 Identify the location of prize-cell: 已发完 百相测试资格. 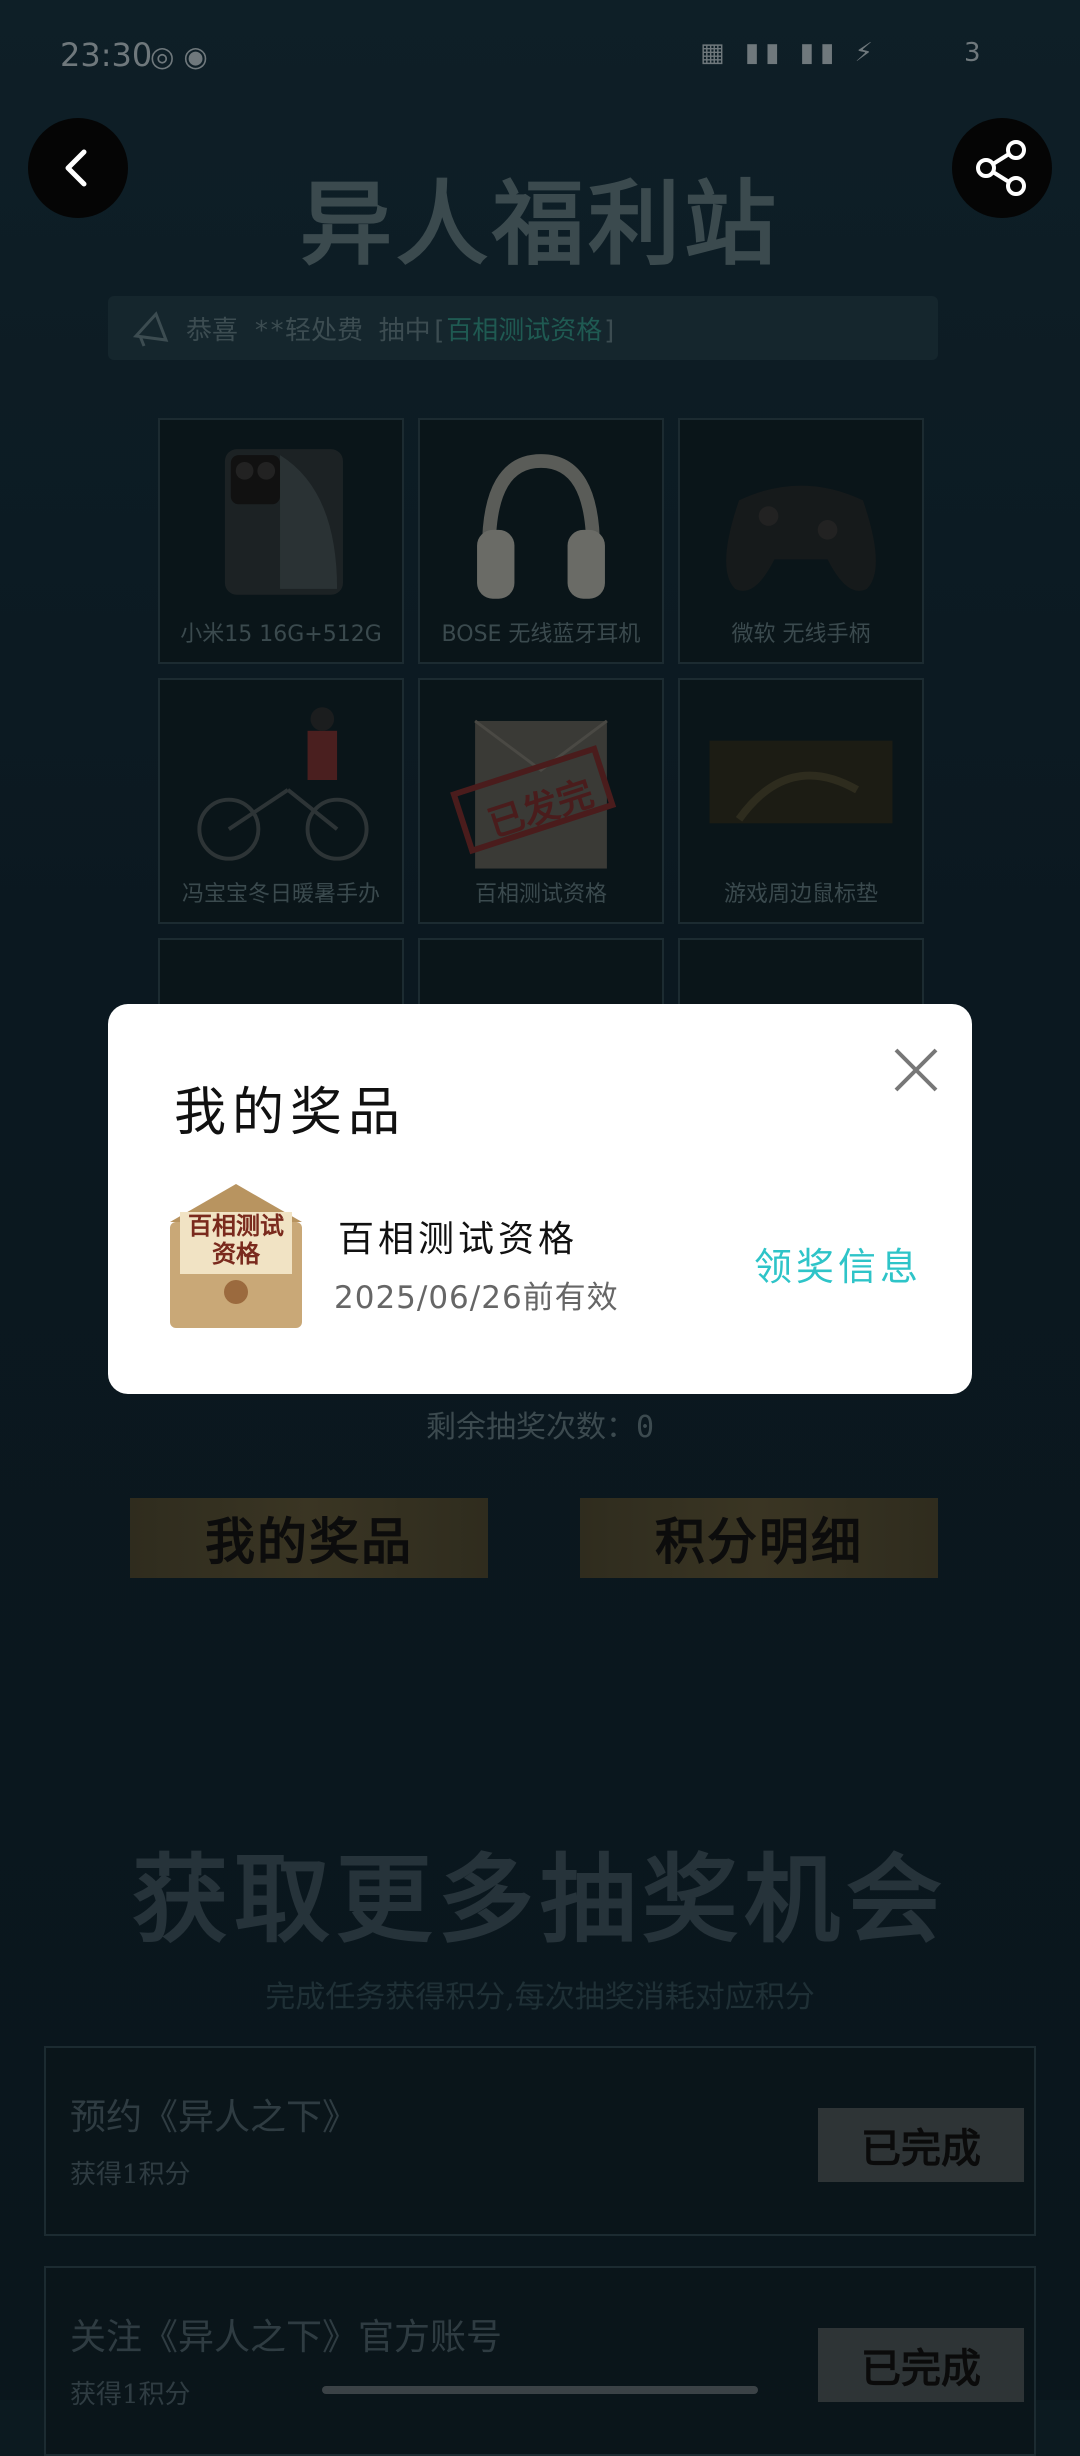
(541, 801).